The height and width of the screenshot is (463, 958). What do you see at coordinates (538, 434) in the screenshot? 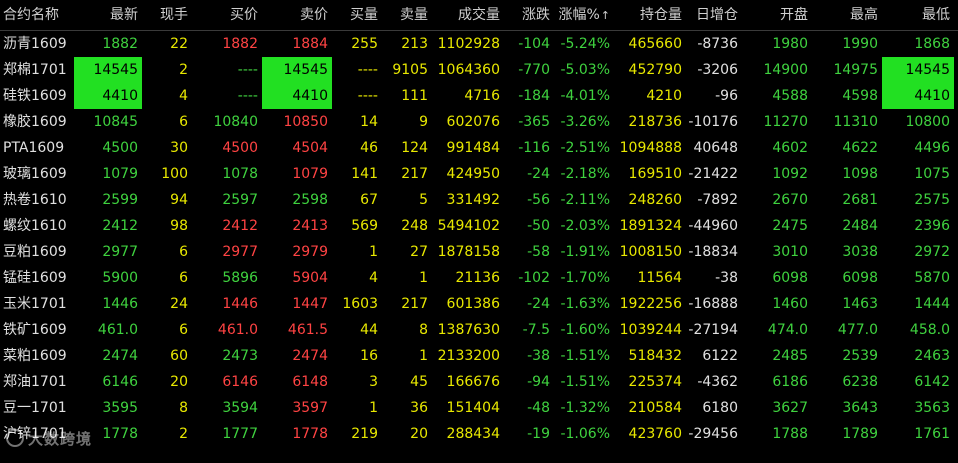
I see `cell-chg: -19` at bounding box center [538, 434].